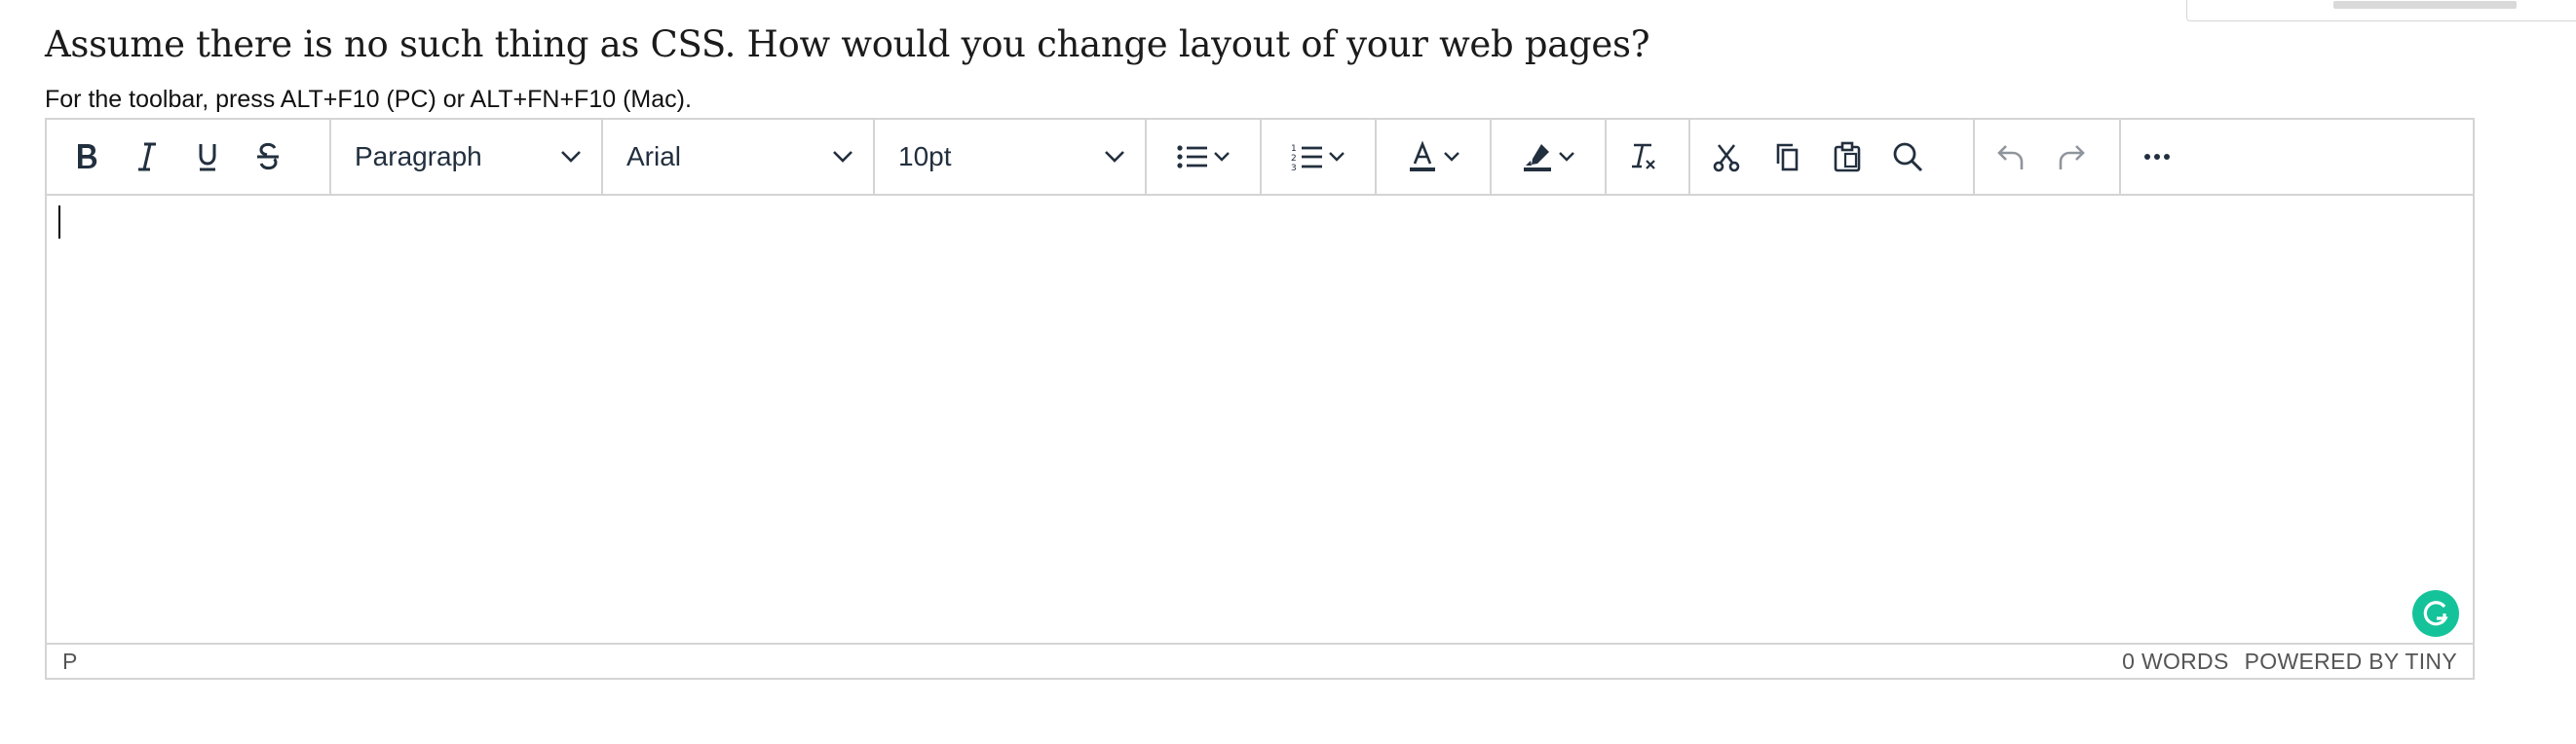  I want to click on highlight-group, so click(1549, 157).